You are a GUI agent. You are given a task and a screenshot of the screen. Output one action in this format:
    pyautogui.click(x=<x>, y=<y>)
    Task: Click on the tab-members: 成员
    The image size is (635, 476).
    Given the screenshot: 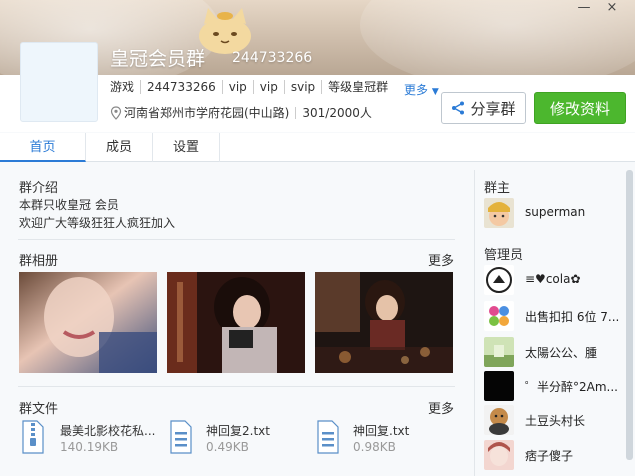 What is the action you would take?
    pyautogui.click(x=119, y=147)
    